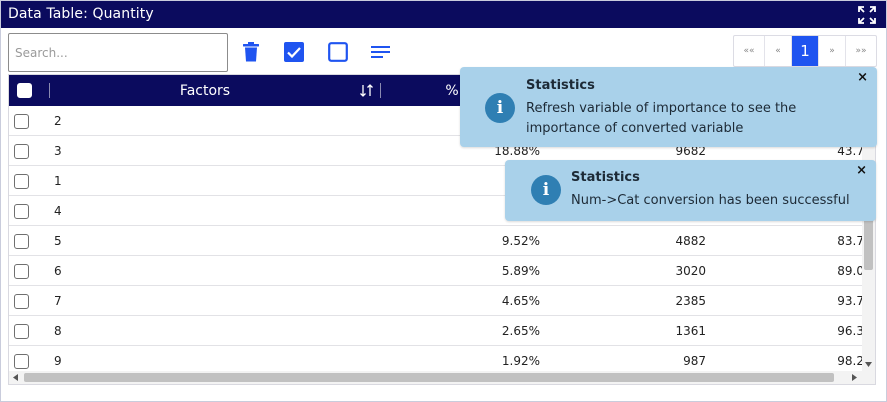 This screenshot has height=402, width=887. Describe the element at coordinates (58, 241) in the screenshot. I see `factor-cell: 5` at that location.